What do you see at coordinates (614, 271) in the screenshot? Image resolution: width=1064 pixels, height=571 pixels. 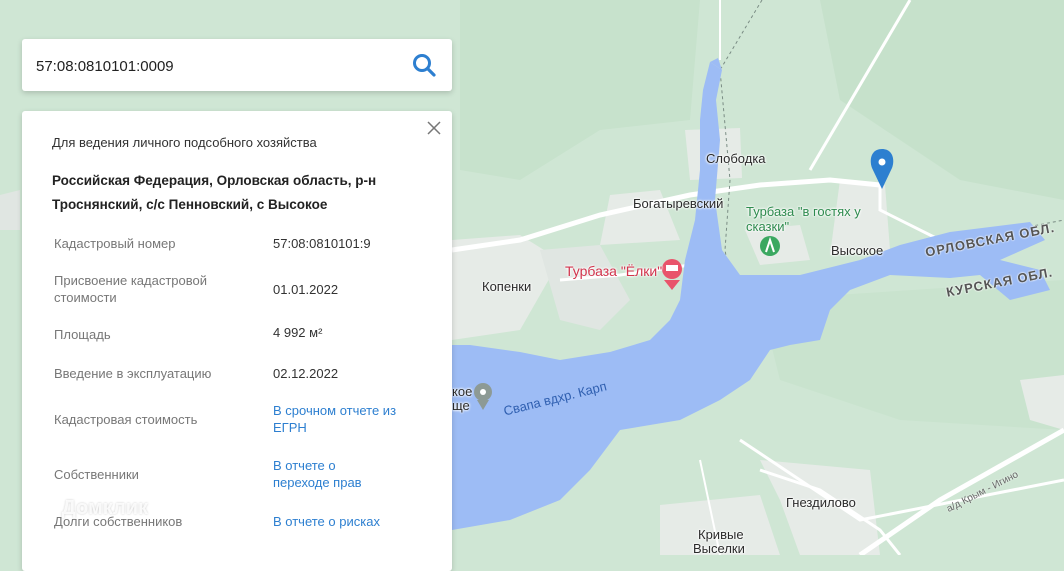 I see `map-label-turbaza-elki: Турбаза "Ёлки"` at bounding box center [614, 271].